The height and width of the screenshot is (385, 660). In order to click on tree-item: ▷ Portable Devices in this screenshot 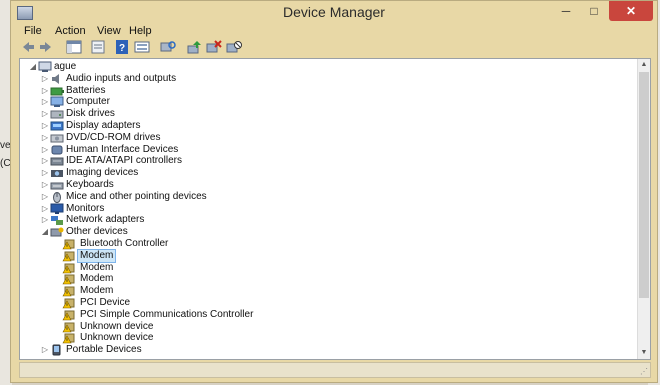, I will do `click(320, 350)`.